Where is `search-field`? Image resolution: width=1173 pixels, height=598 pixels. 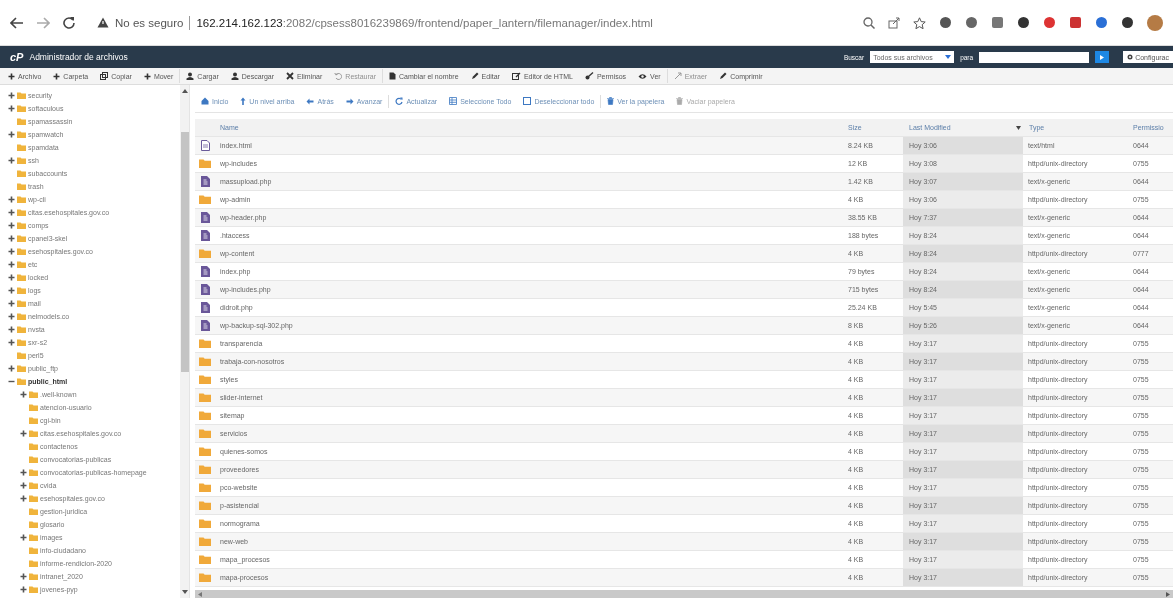 search-field is located at coordinates (1034, 57).